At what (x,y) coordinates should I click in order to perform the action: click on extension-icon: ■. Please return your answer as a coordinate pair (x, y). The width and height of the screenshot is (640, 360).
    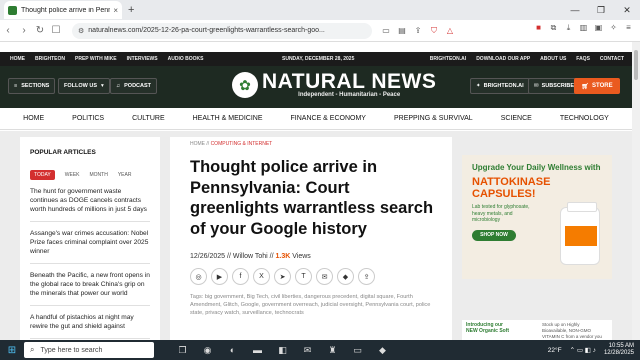
    Looking at the image, I should click on (538, 28).